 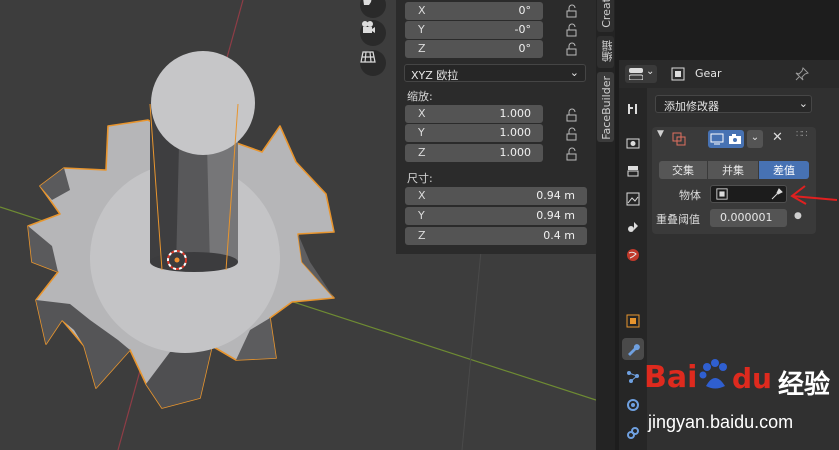 I want to click on world-icon, so click(x=633, y=255).